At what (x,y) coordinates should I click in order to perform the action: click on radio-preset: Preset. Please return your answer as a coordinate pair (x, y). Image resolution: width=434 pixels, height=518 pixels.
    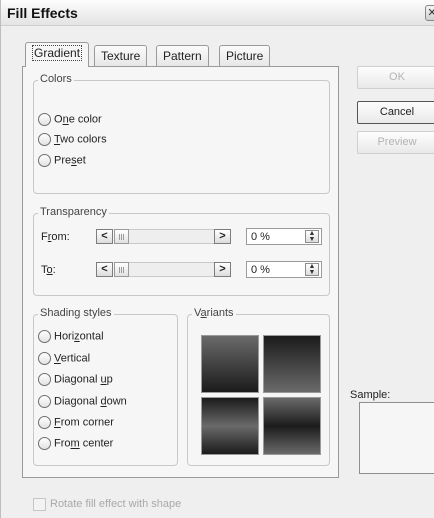
    Looking at the image, I should click on (62, 162).